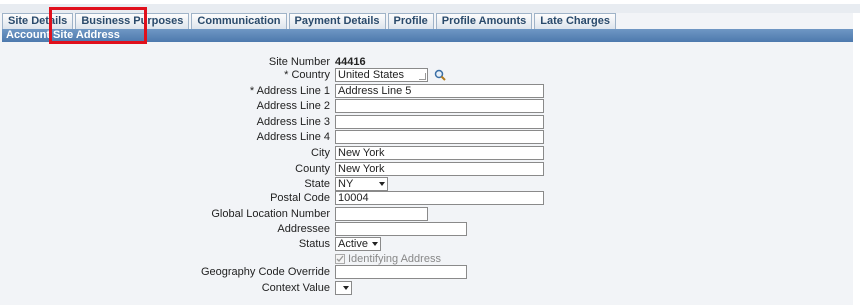 This screenshot has width=860, height=305. I want to click on identifying-checkbox, so click(340, 259).